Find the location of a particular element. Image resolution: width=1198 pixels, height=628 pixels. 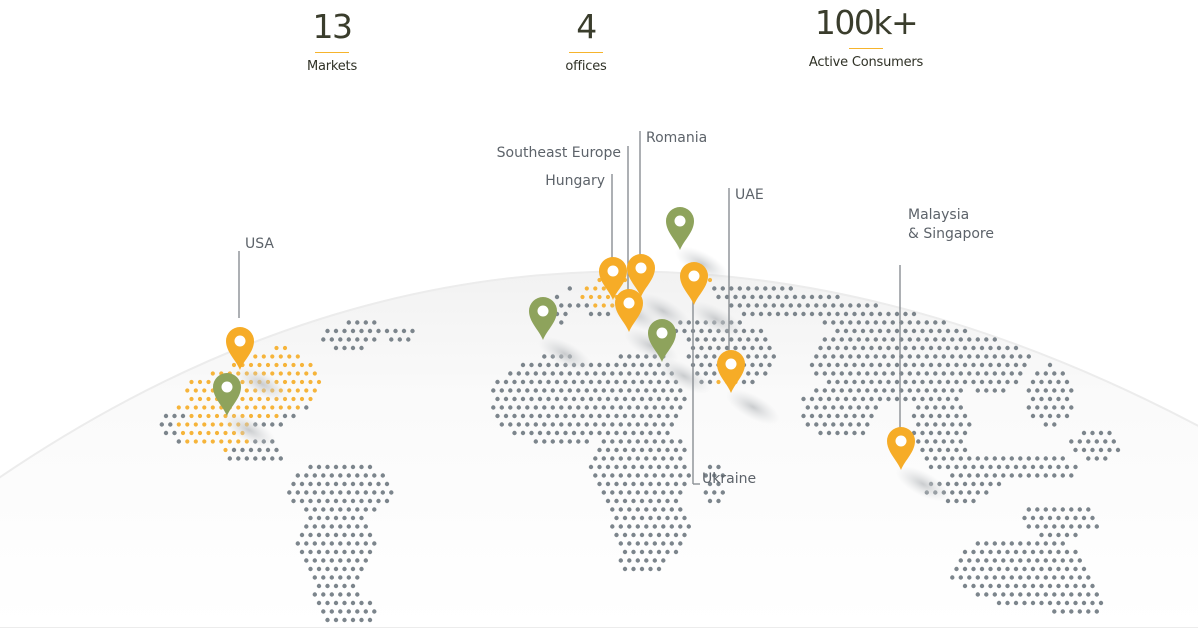

office-pin-icon is located at coordinates (680, 228).